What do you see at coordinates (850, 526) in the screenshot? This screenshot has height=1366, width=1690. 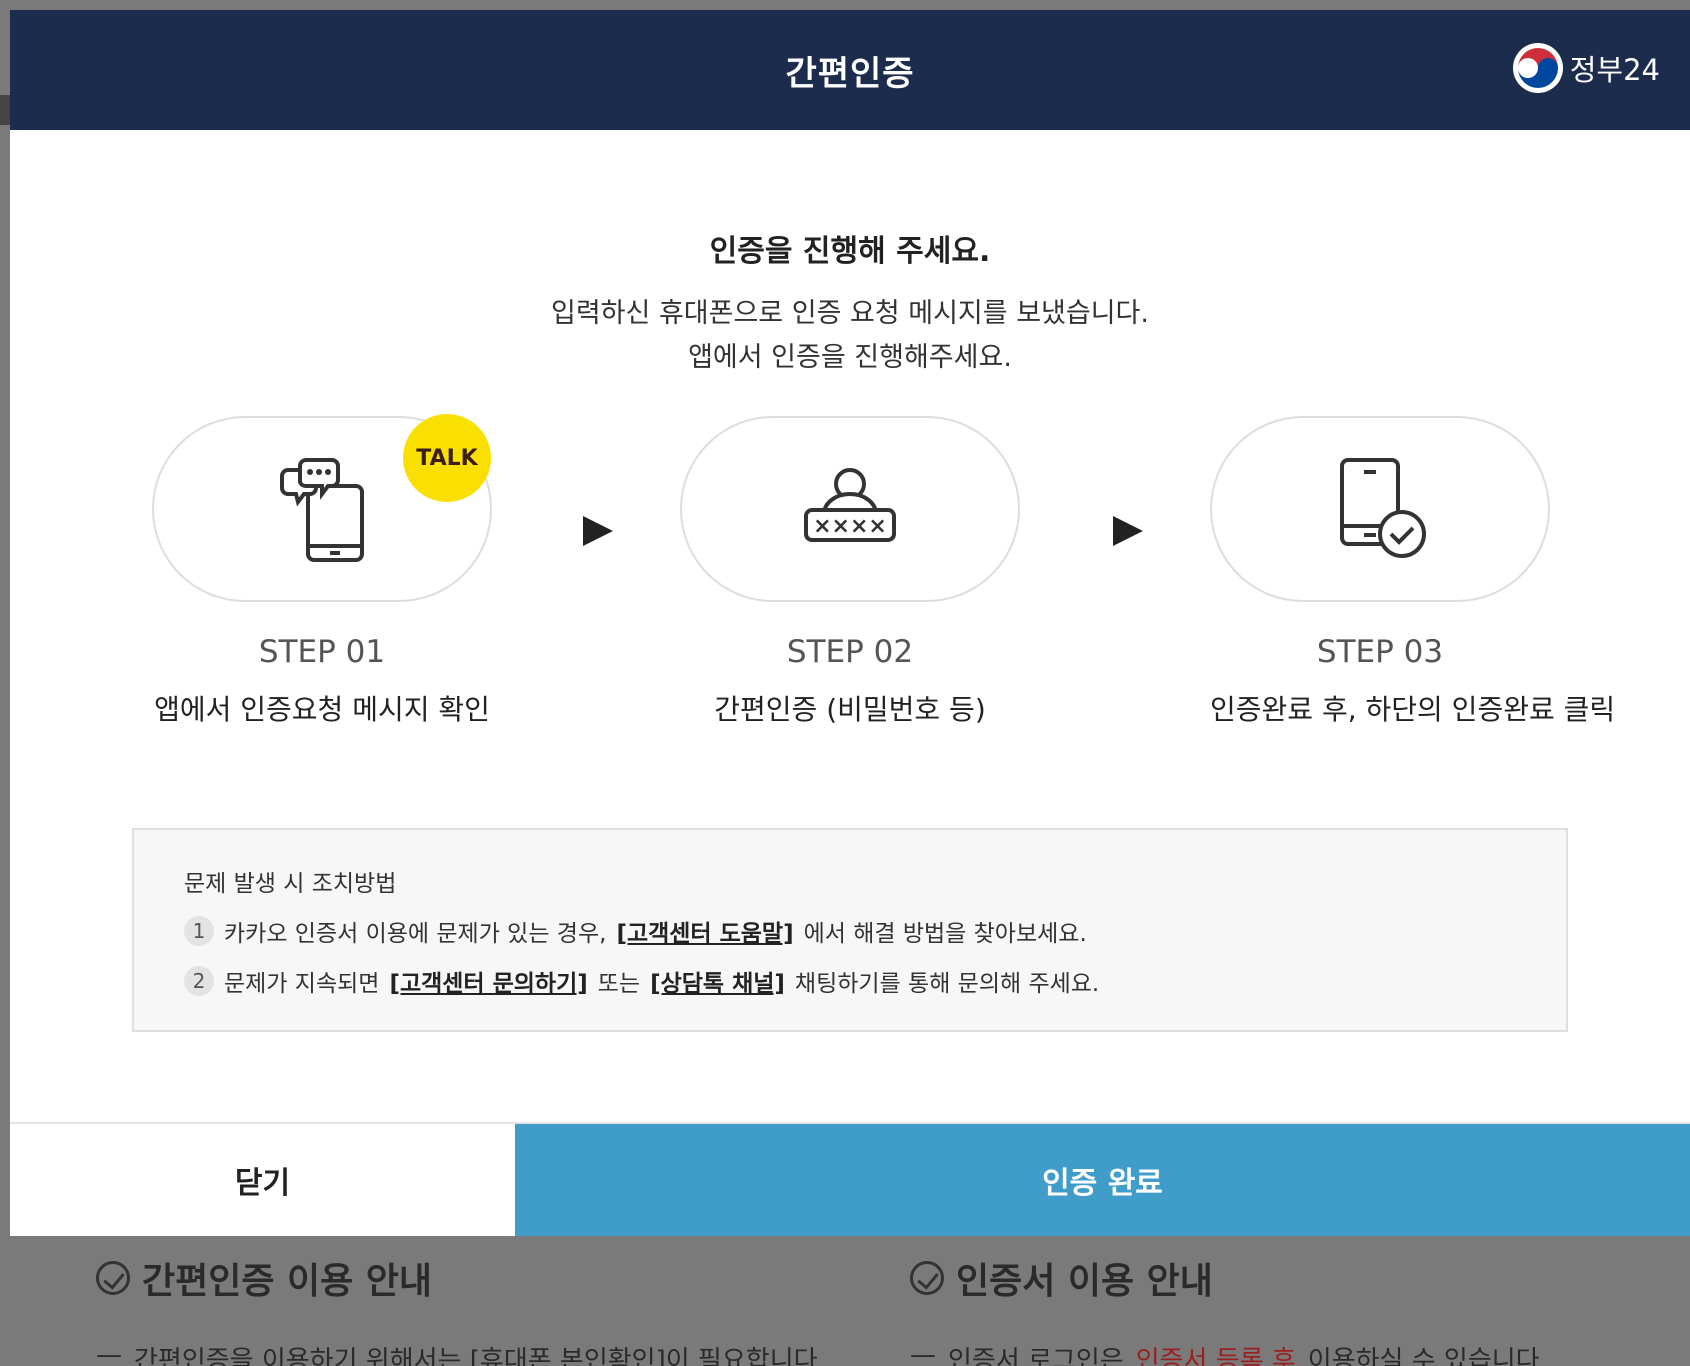 I see `password-mask: ××××` at bounding box center [850, 526].